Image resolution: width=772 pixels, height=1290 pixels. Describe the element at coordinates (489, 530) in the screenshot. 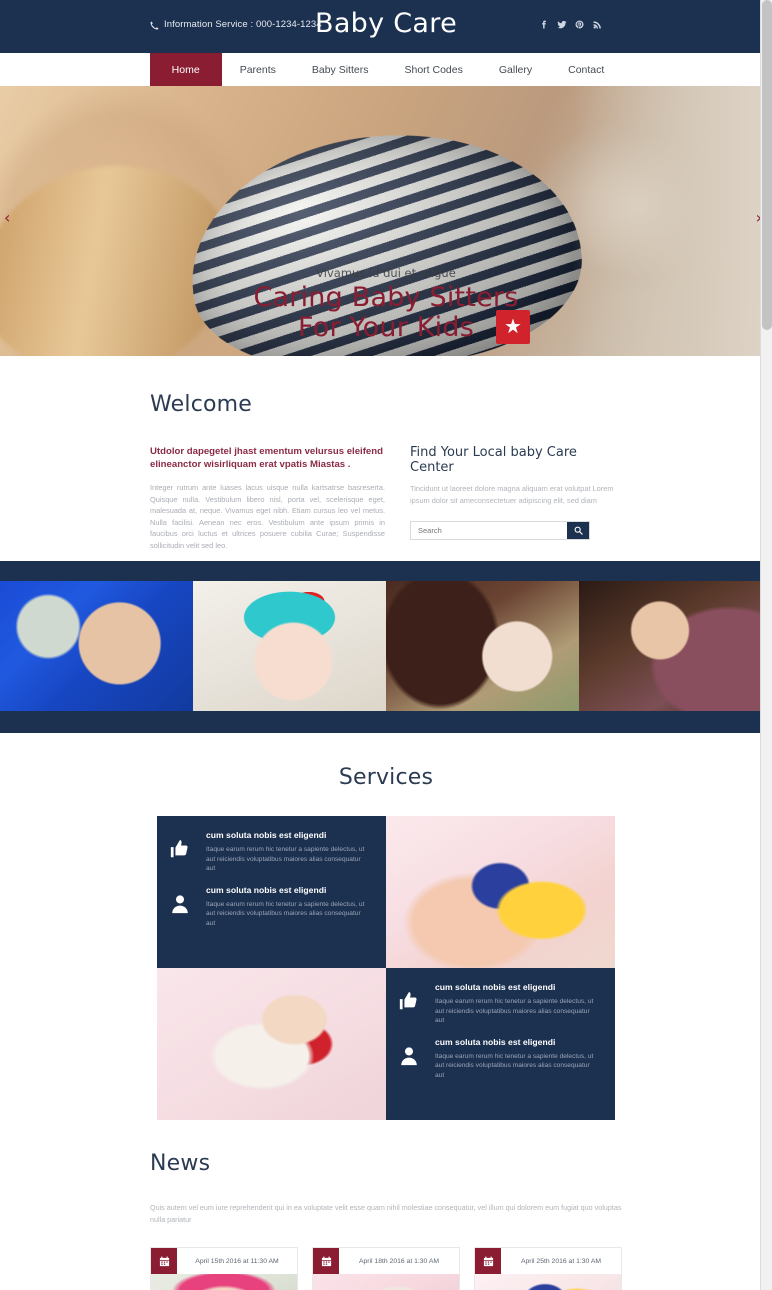

I see `search-input` at that location.